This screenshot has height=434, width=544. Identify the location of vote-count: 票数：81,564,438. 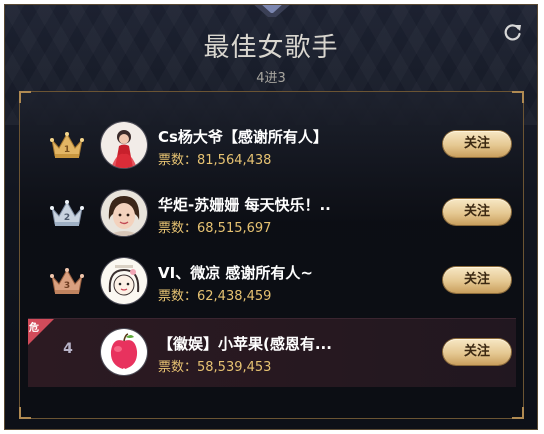
(215, 160).